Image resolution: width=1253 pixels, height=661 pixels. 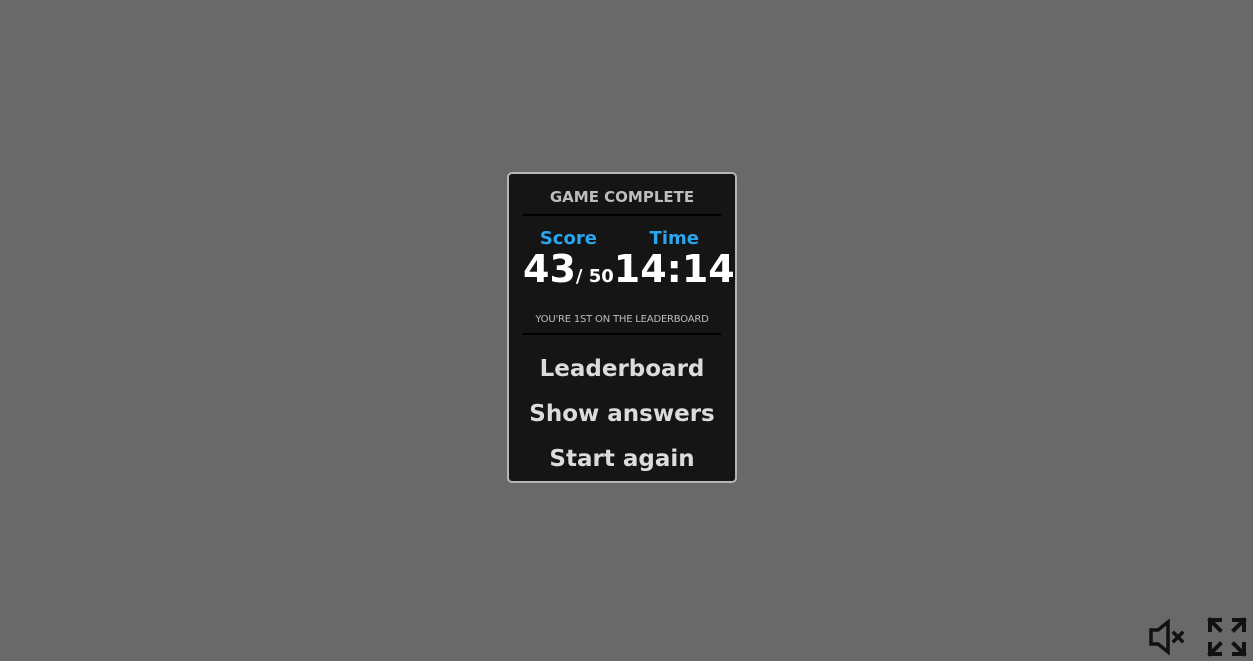 I want to click on mute-button, so click(x=1167, y=637).